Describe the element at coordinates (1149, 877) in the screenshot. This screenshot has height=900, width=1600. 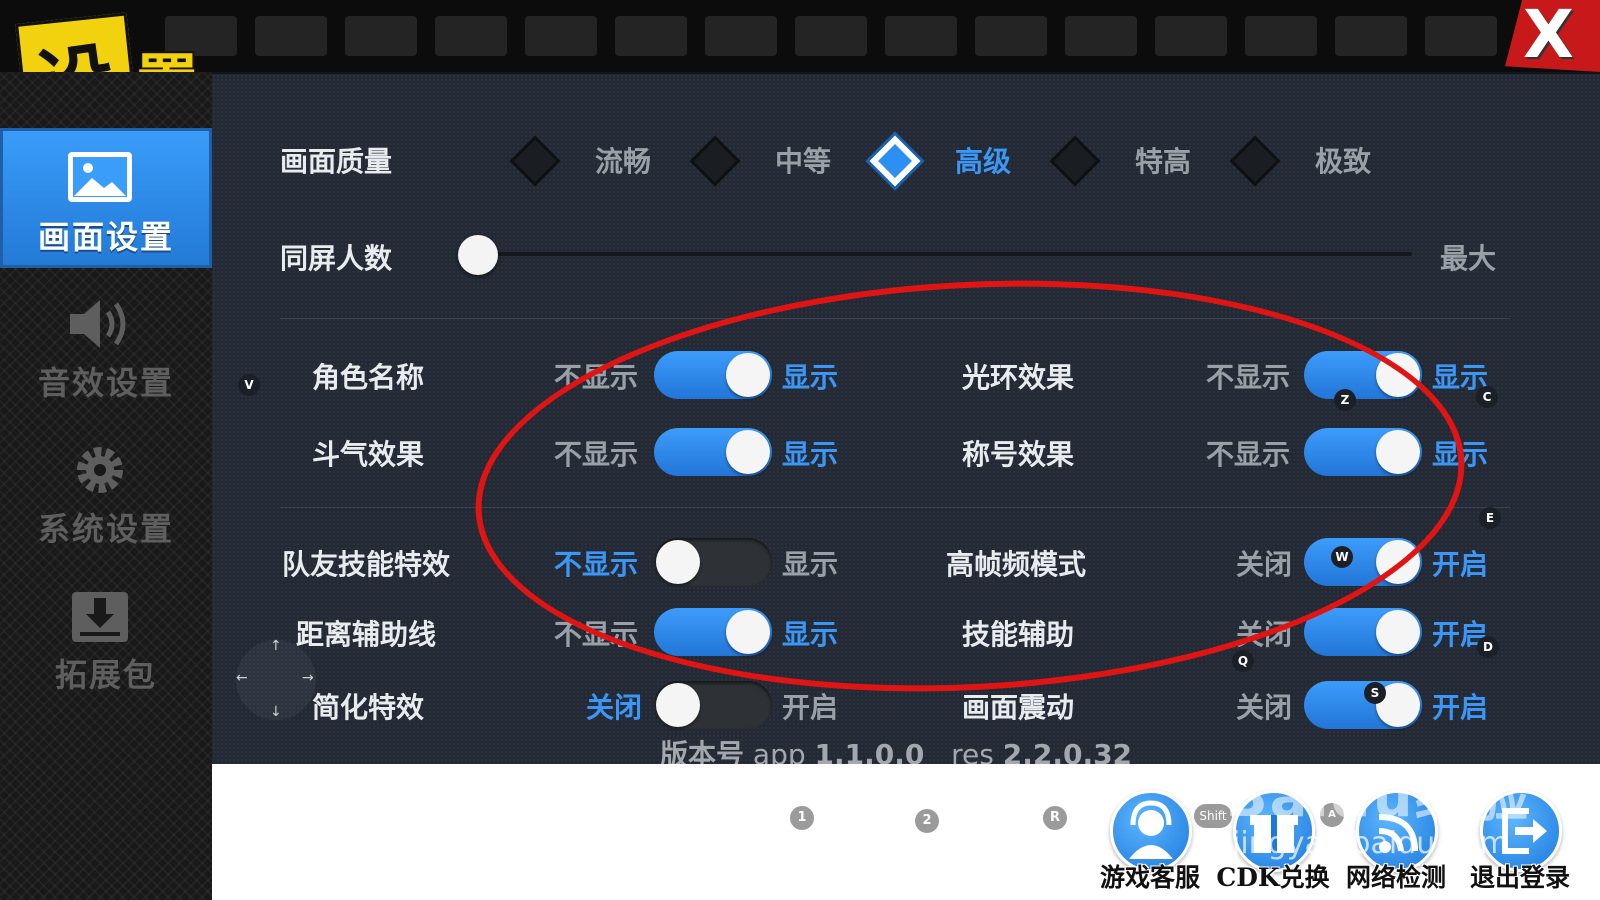
I see `customer-service-label: 游戏客服` at that location.